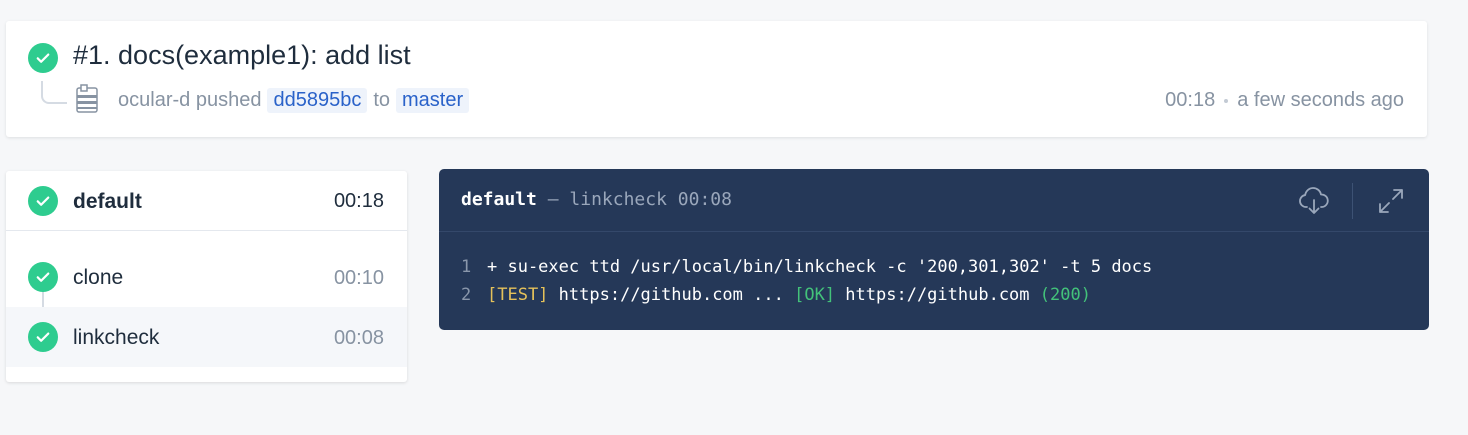  I want to click on step-name: clone, so click(98, 277).